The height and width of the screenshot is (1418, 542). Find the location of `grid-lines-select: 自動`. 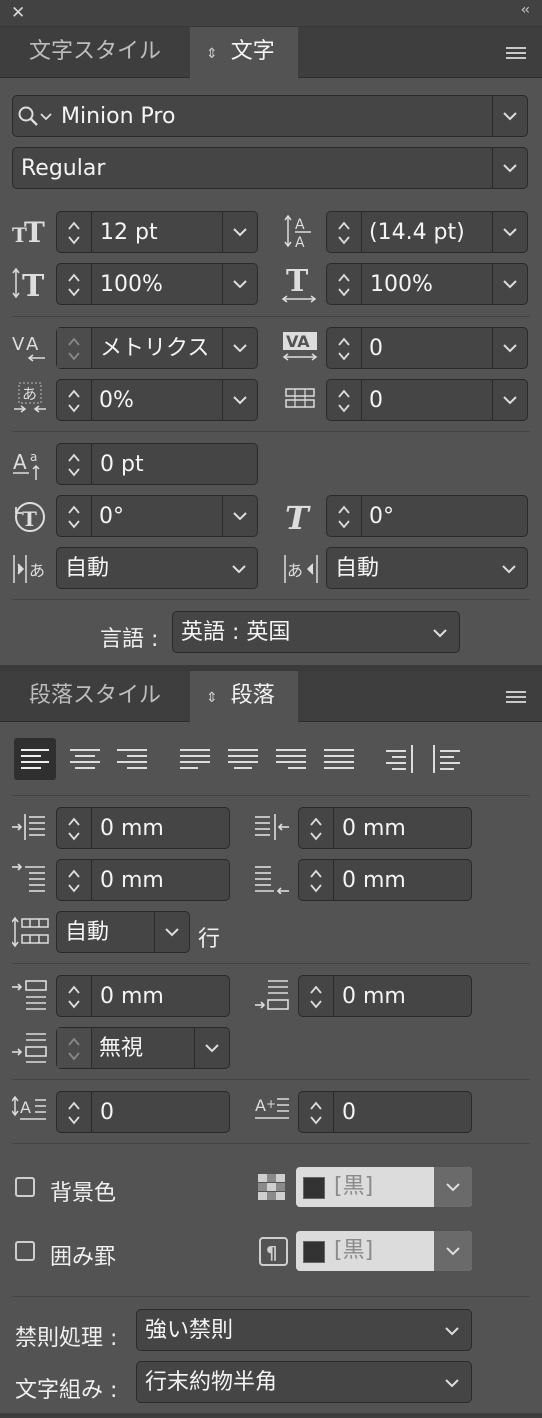

grid-lines-select: 自動 is located at coordinates (123, 932).